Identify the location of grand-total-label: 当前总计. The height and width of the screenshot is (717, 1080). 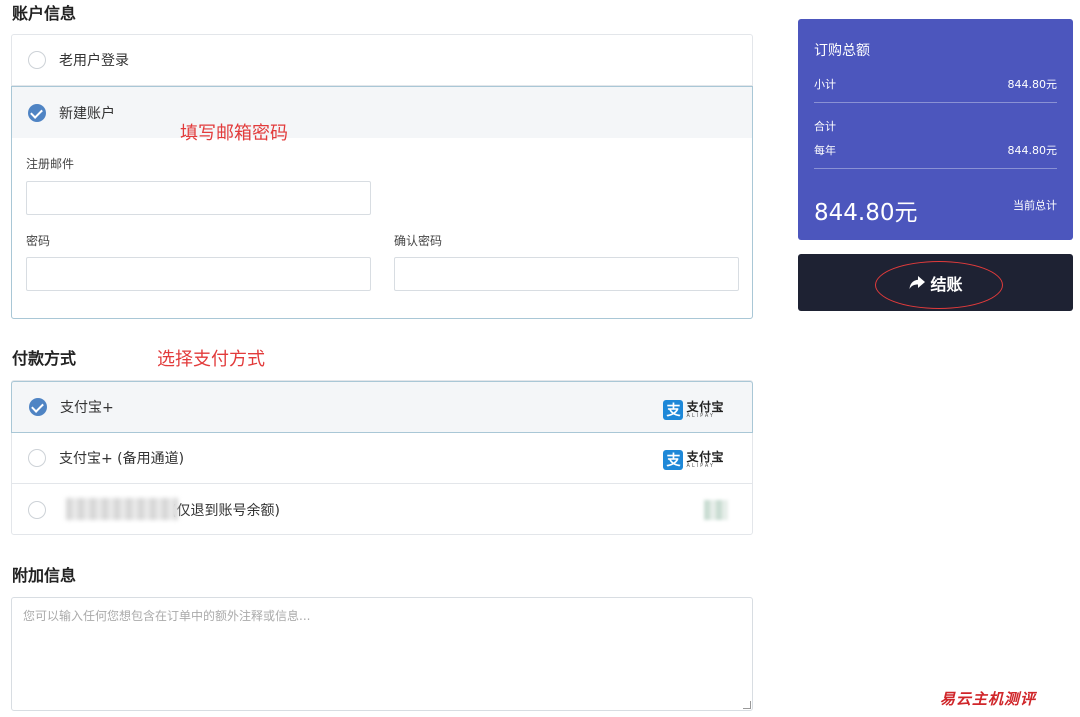
(1035, 205).